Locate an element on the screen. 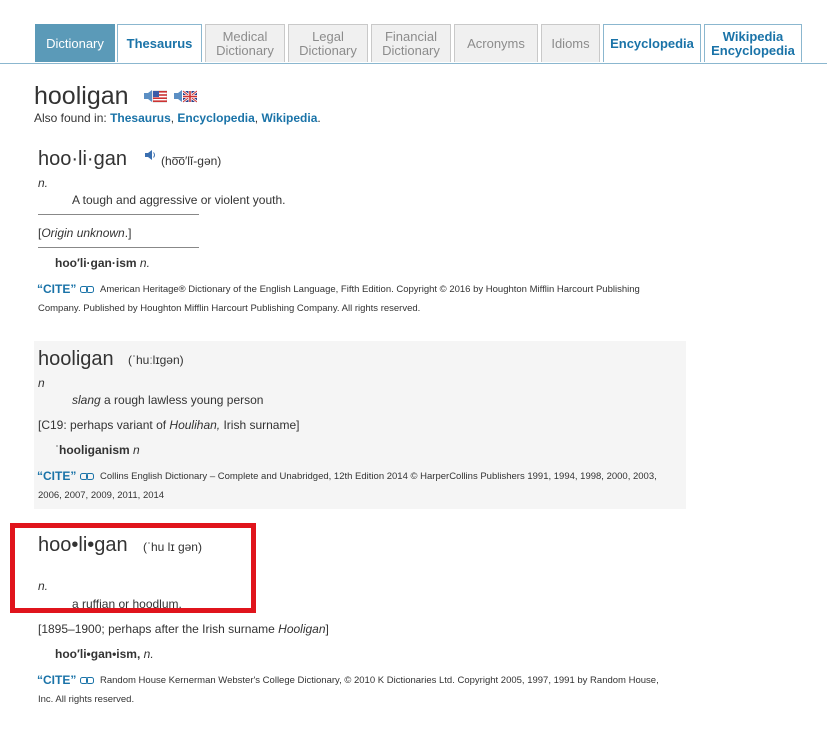  definition-text: a rough lawless young person is located at coordinates (182, 400).